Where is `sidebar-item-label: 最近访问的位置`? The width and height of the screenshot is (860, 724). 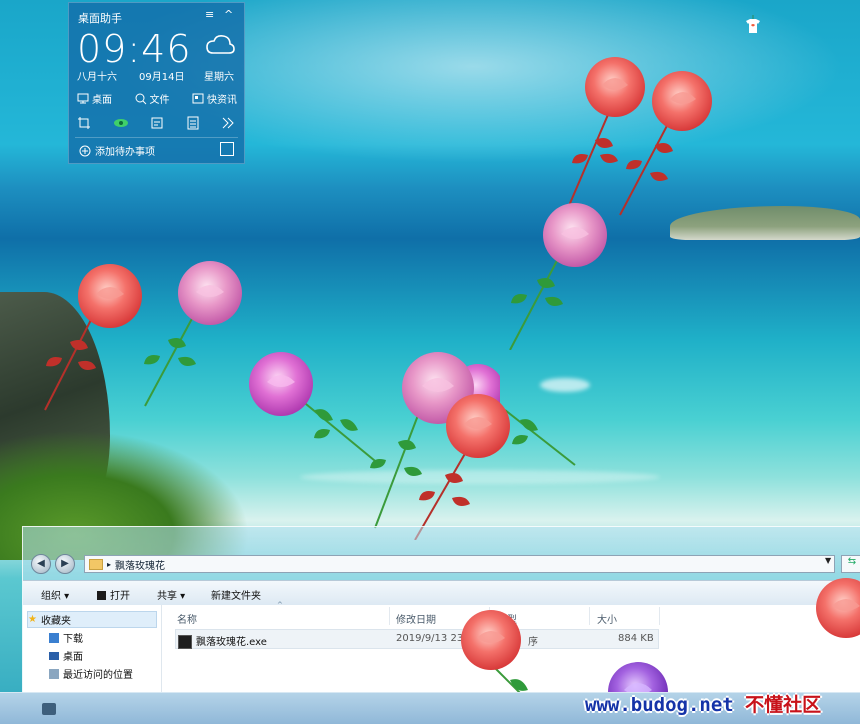 sidebar-item-label: 最近访问的位置 is located at coordinates (98, 675).